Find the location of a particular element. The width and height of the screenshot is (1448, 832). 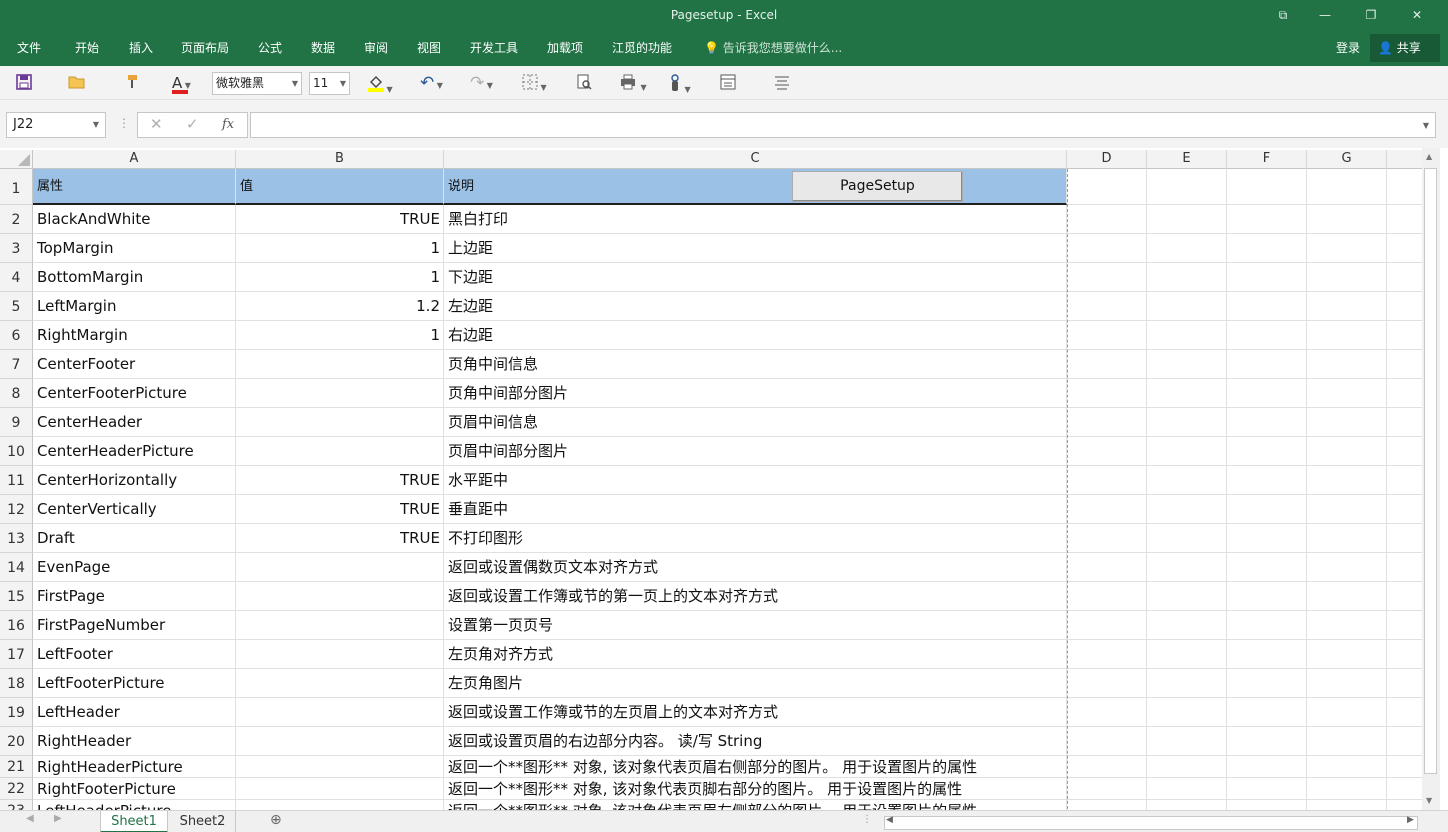

cell-b: TRUE is located at coordinates (340, 480).